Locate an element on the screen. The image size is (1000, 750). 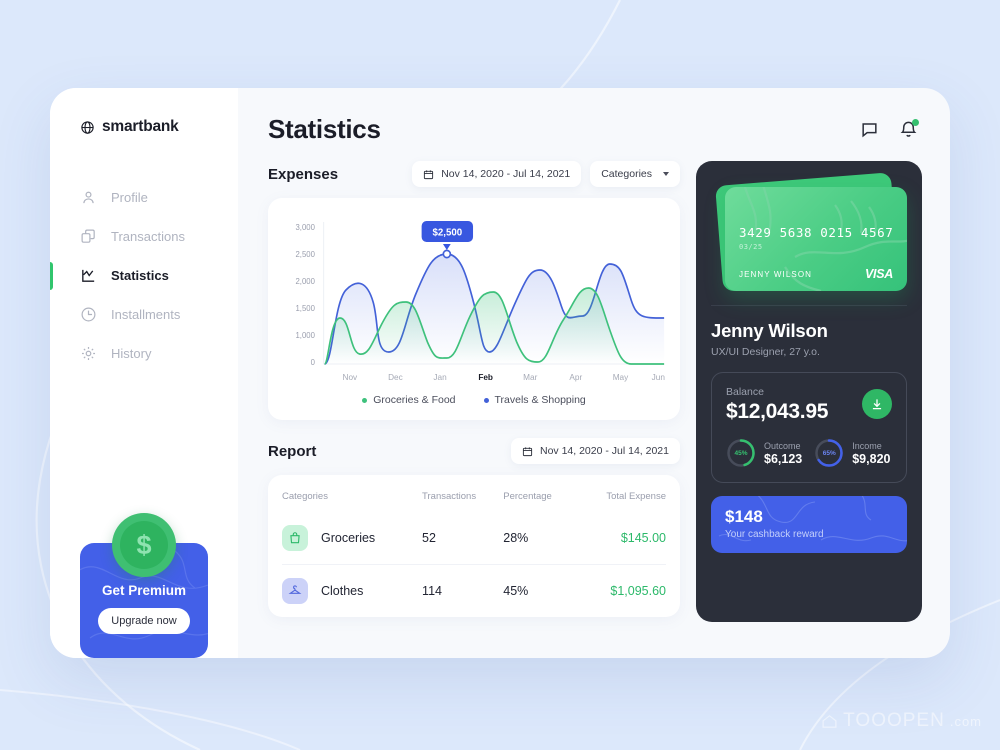
stat-income: 65% Income $9,820 is located at coordinates (852, 453).